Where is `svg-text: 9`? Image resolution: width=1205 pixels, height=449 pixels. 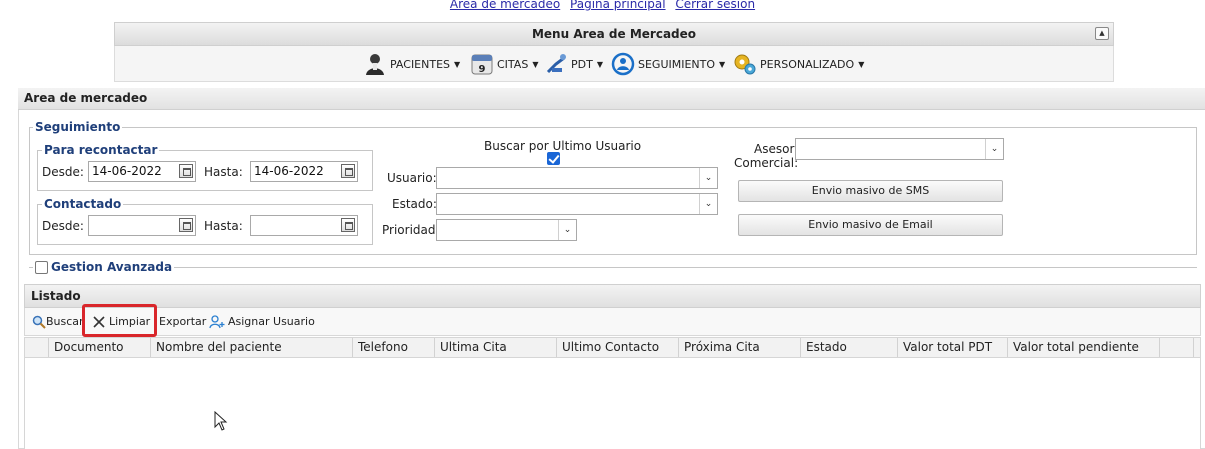 svg-text: 9 is located at coordinates (482, 69).